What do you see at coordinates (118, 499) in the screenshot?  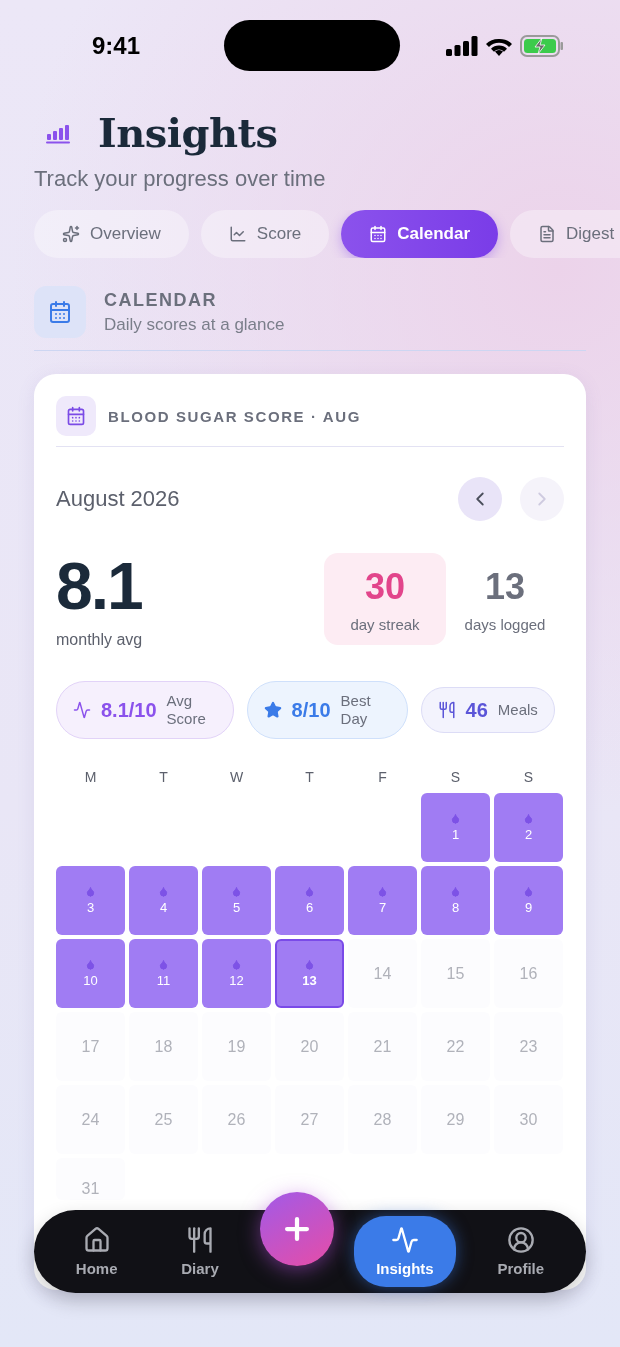 I see `month-label: August 2026` at bounding box center [118, 499].